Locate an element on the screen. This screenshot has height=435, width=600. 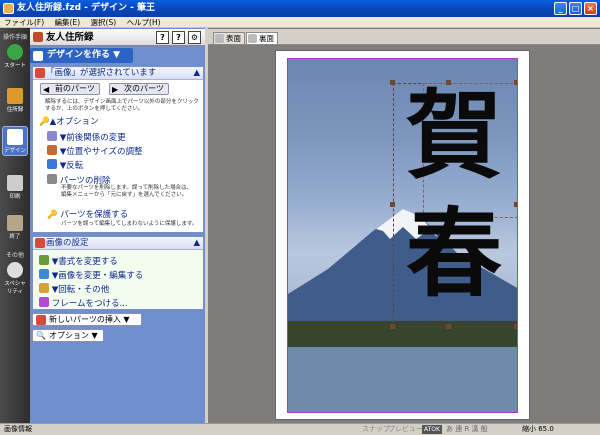
image-settings-header: 画像の設定 ▲ is located at coordinates (118, 243).